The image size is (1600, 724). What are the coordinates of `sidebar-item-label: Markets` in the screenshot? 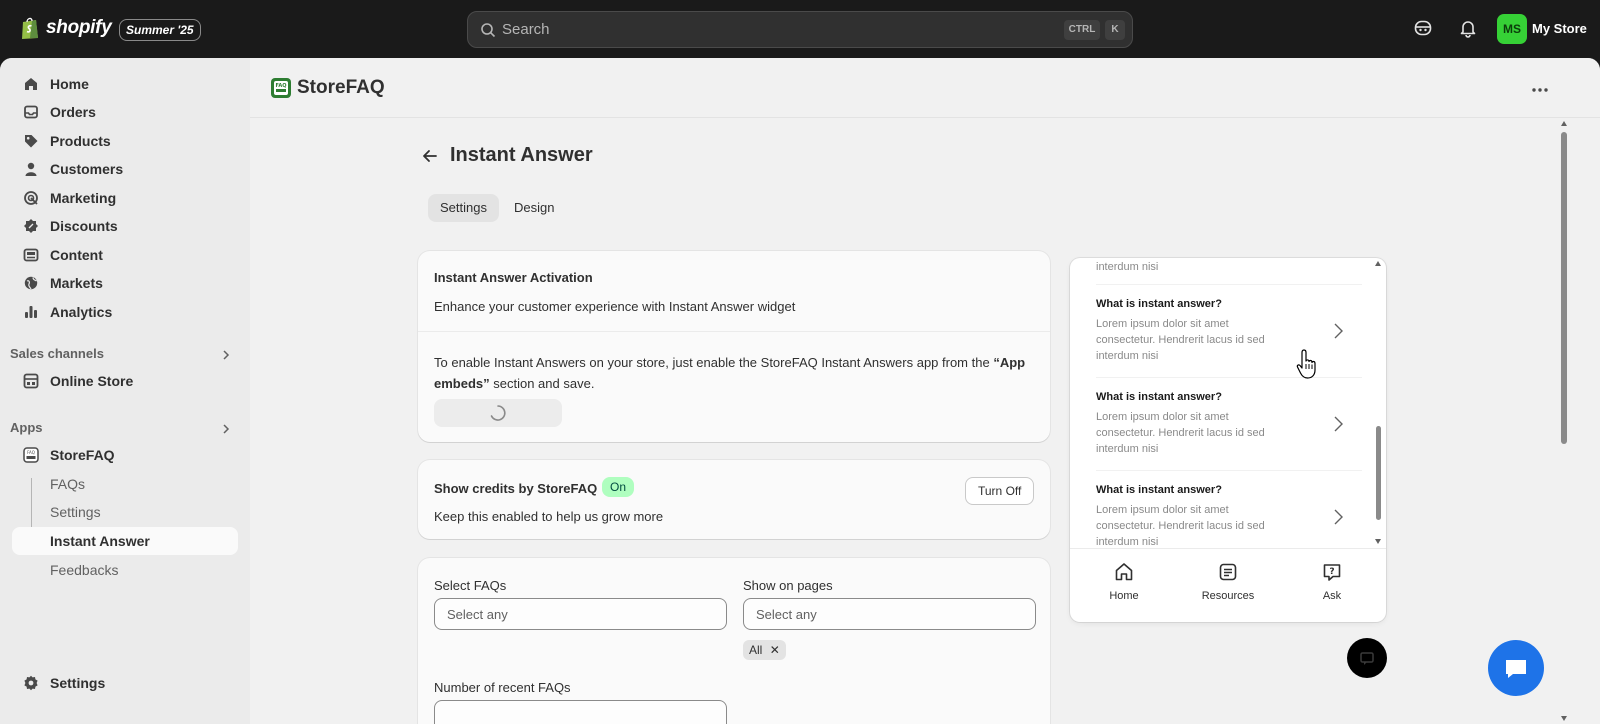 It's located at (76, 283).